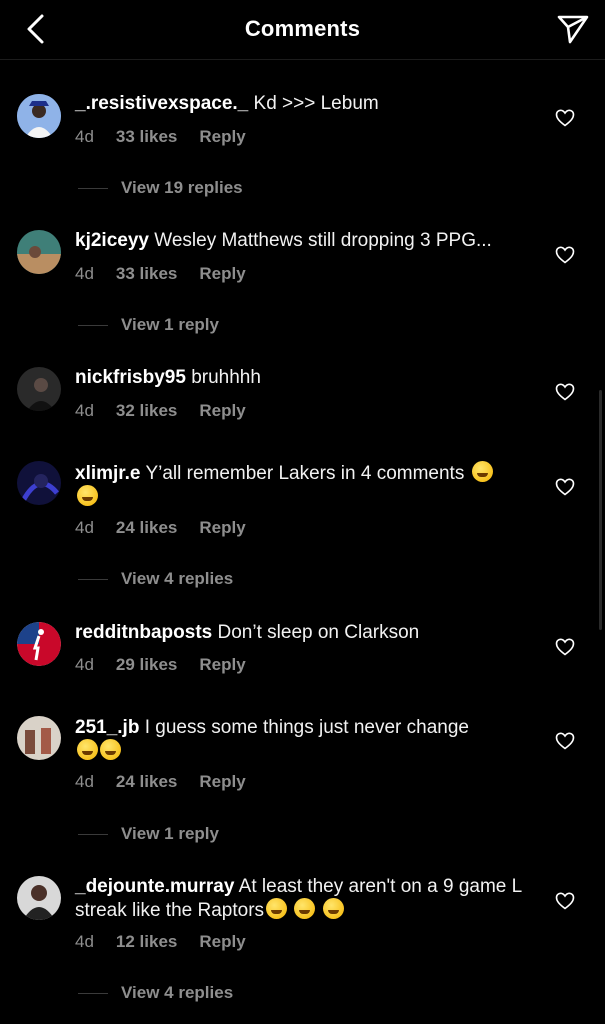  Describe the element at coordinates (306, 727) in the screenshot. I see `comment-text: I guess some things just never change` at that location.